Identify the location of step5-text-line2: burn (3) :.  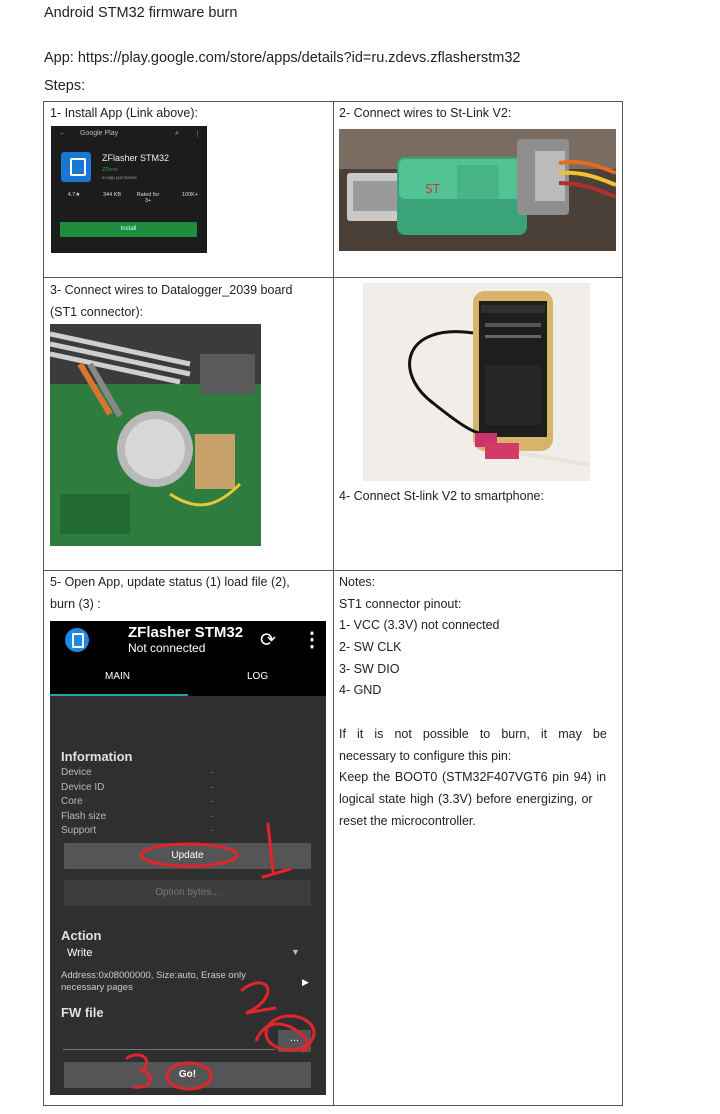
(75, 604).